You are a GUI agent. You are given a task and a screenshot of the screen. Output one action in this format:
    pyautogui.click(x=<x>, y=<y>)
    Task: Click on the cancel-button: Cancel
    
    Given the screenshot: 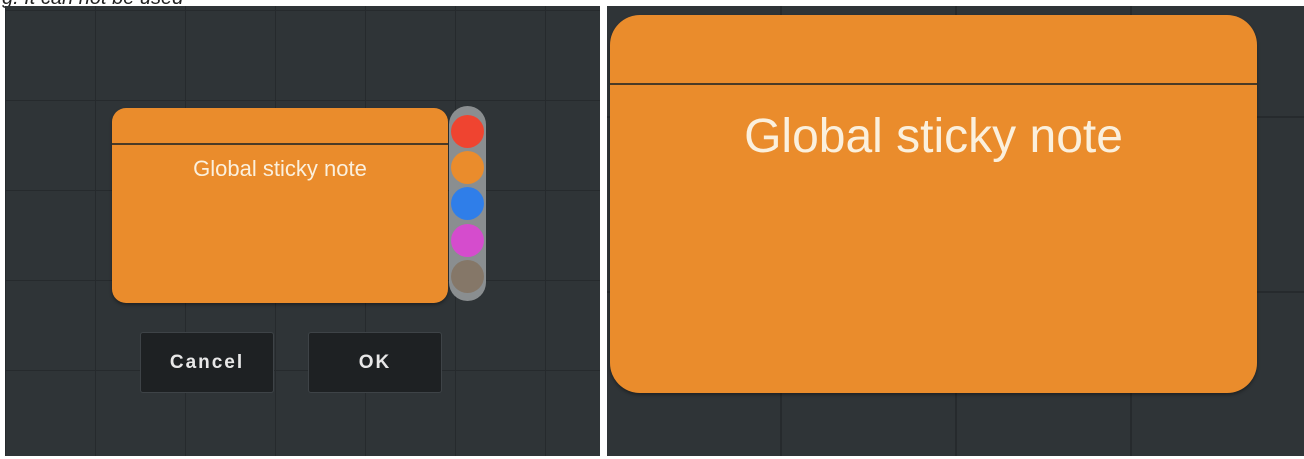 What is the action you would take?
    pyautogui.click(x=207, y=362)
    